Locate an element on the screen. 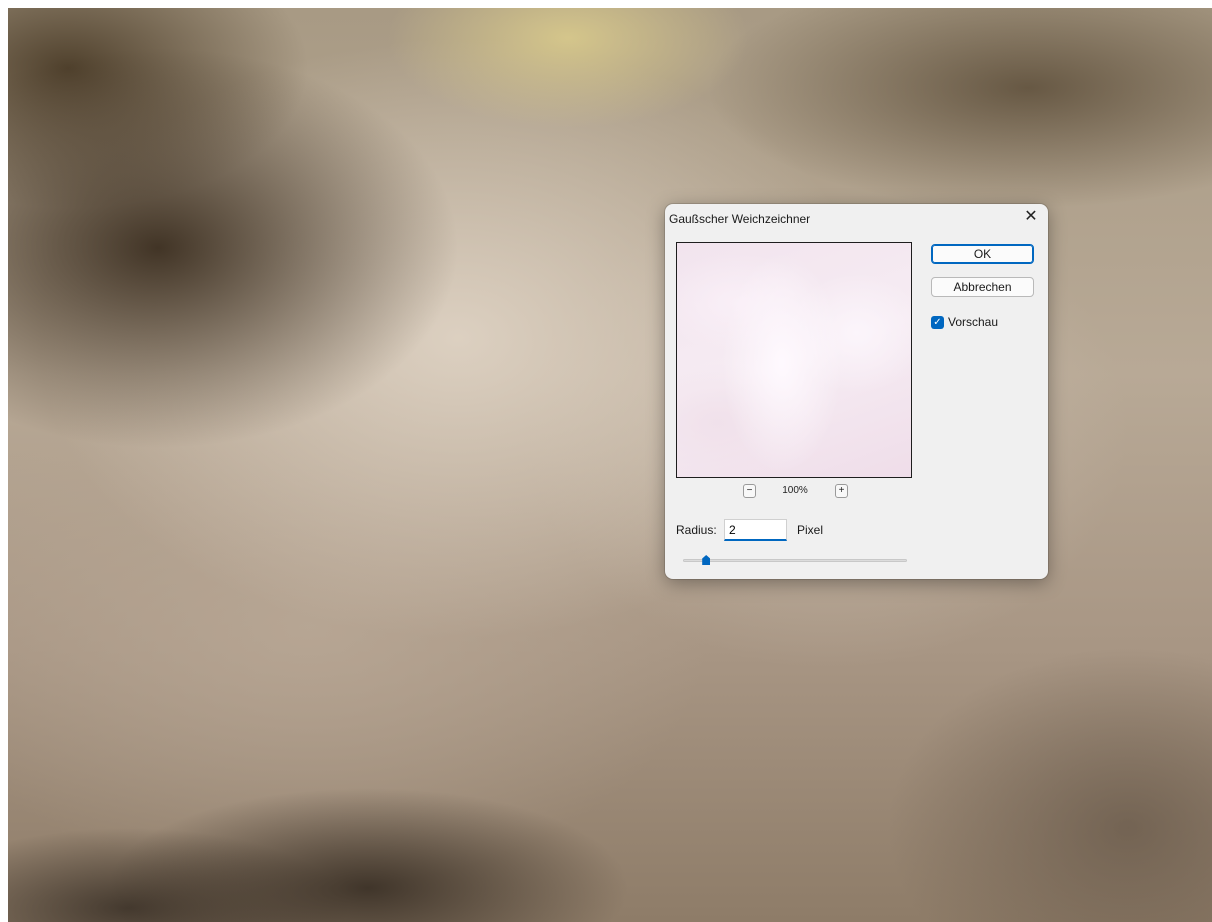  radius-label: Radius: is located at coordinates (696, 530).